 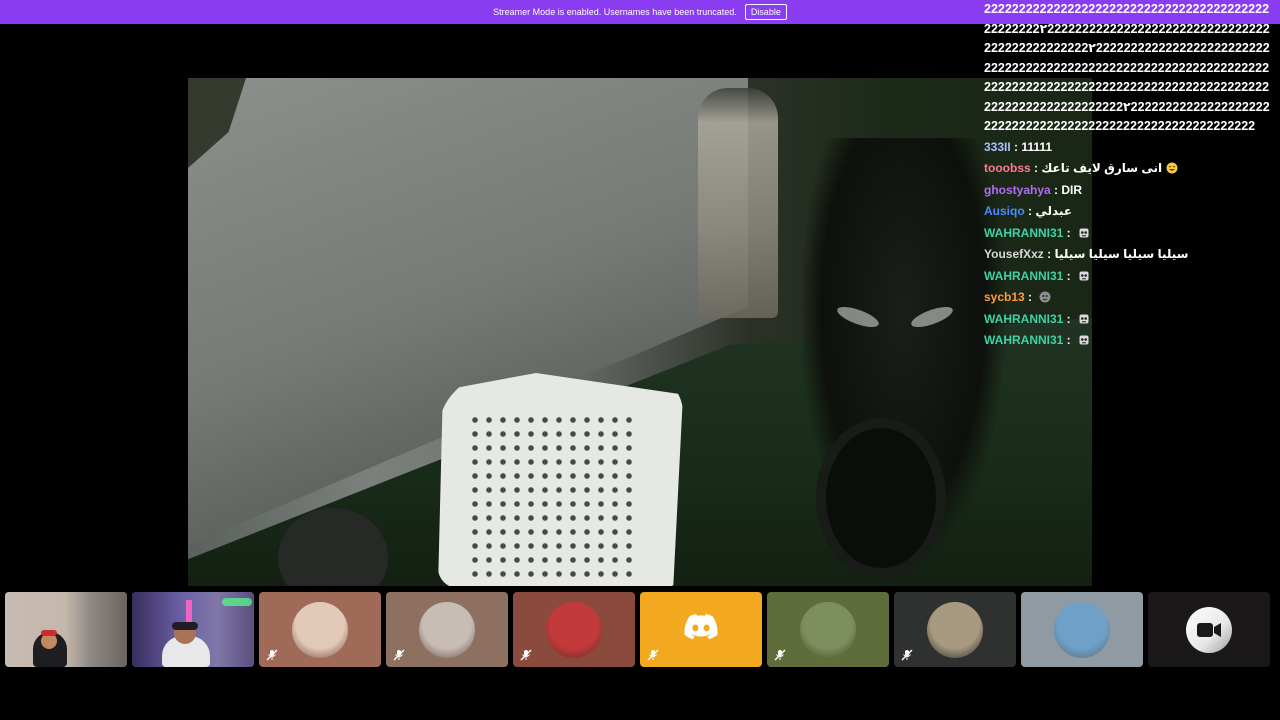 I want to click on chat-message: Ausiqo : عبدلي, so click(x=1129, y=212).